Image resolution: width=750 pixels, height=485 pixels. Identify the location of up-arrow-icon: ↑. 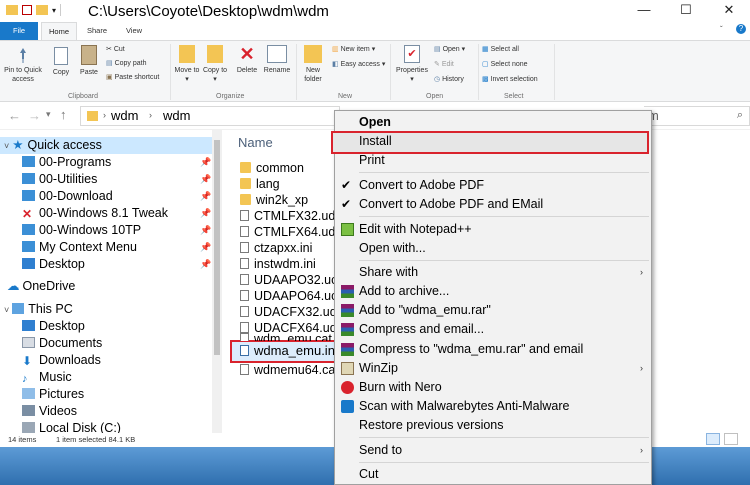
(63, 114).